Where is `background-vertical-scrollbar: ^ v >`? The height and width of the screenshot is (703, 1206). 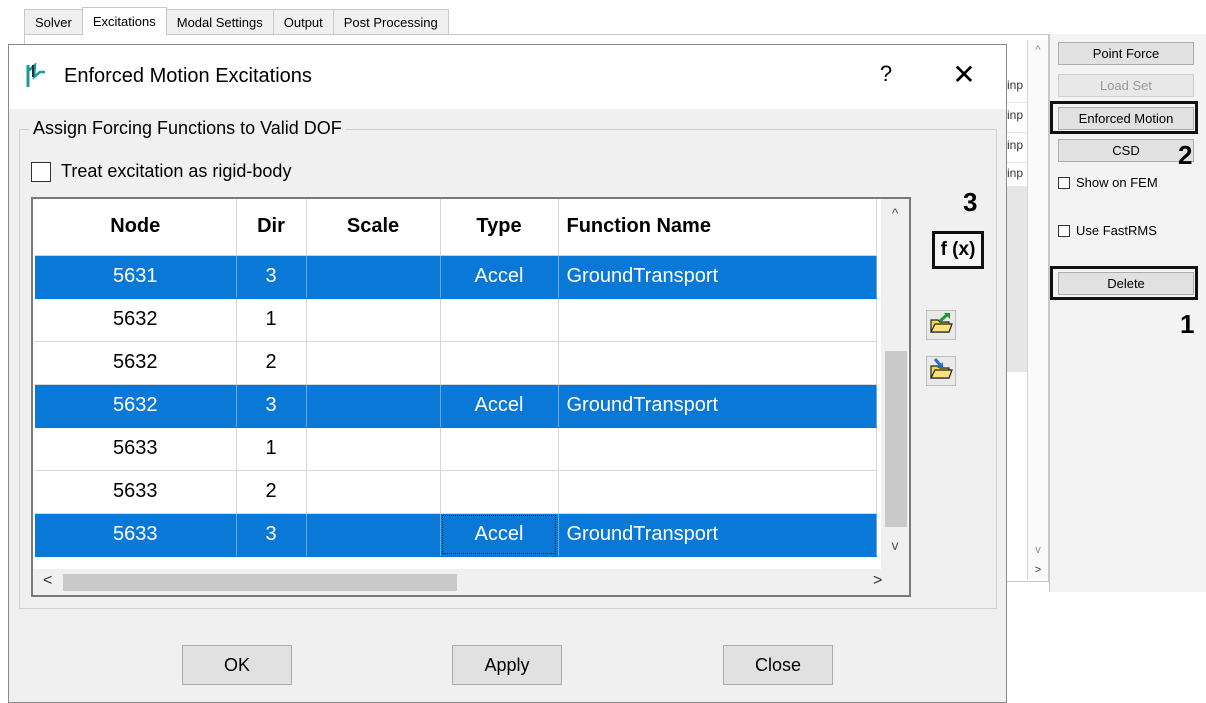
background-vertical-scrollbar: ^ v > is located at coordinates (1037, 310).